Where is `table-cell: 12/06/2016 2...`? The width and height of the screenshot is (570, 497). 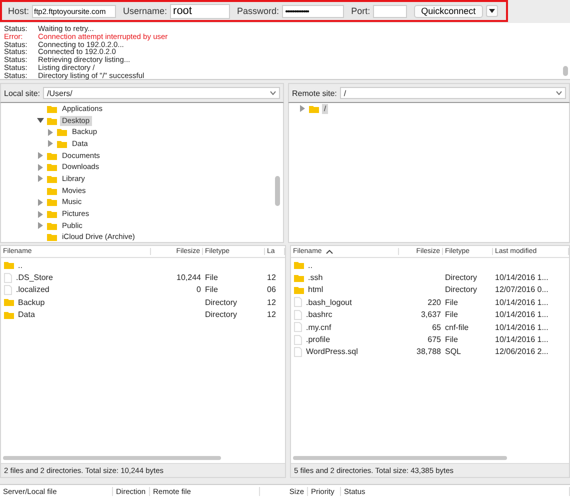
table-cell: 12/06/2016 2... is located at coordinates (521, 351).